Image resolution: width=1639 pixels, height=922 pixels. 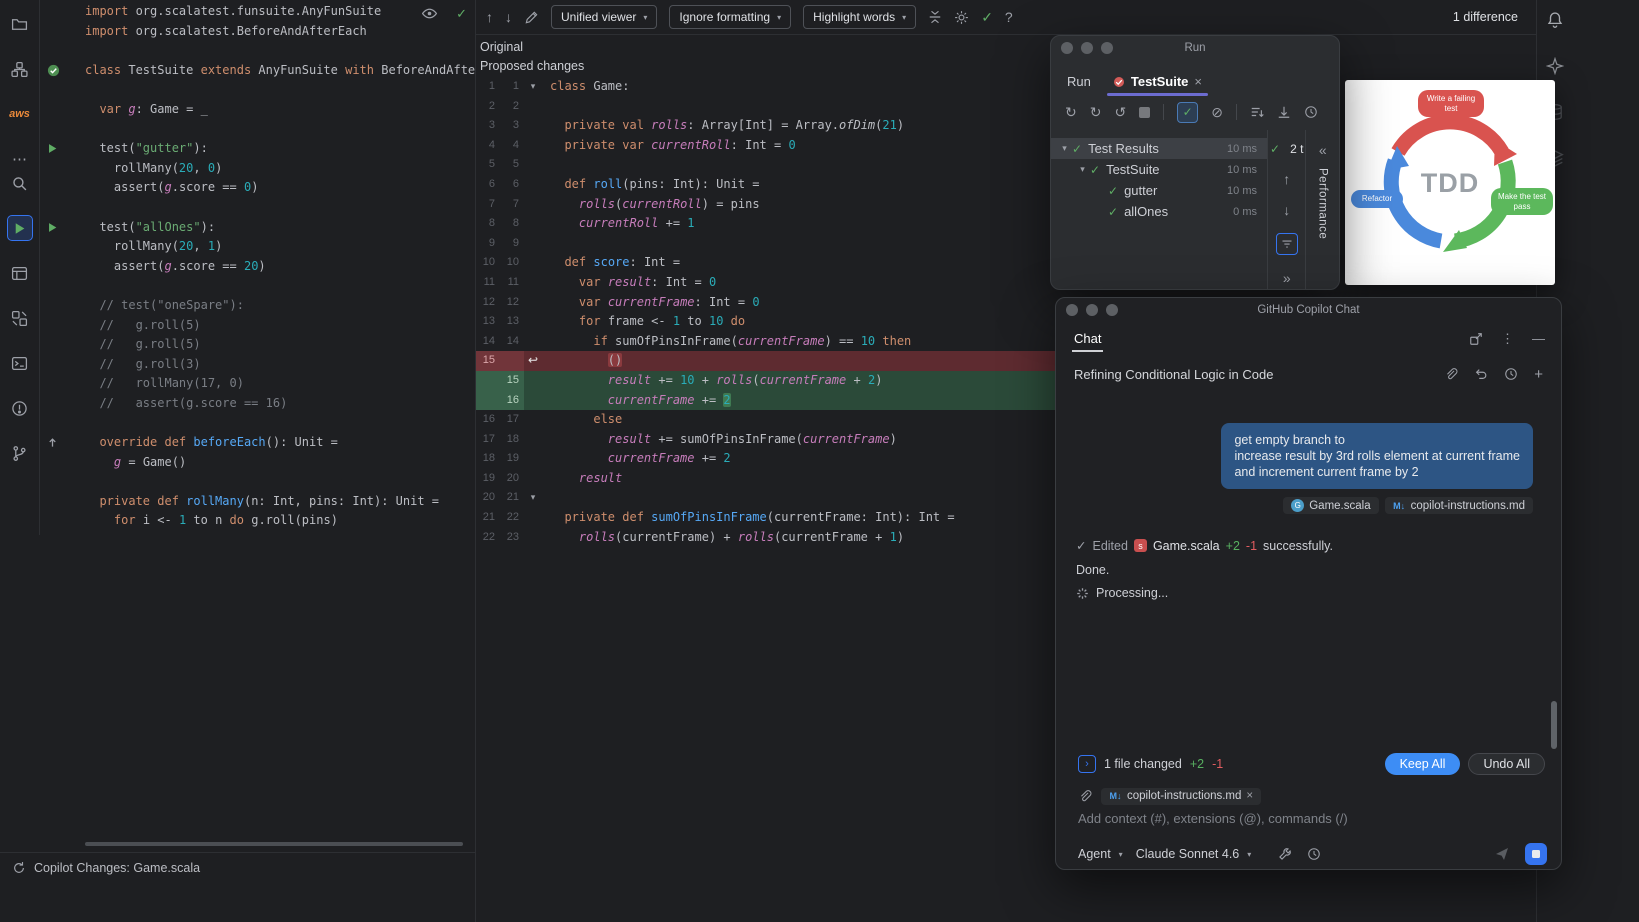 I want to click on build-icon, so click(x=20, y=273).